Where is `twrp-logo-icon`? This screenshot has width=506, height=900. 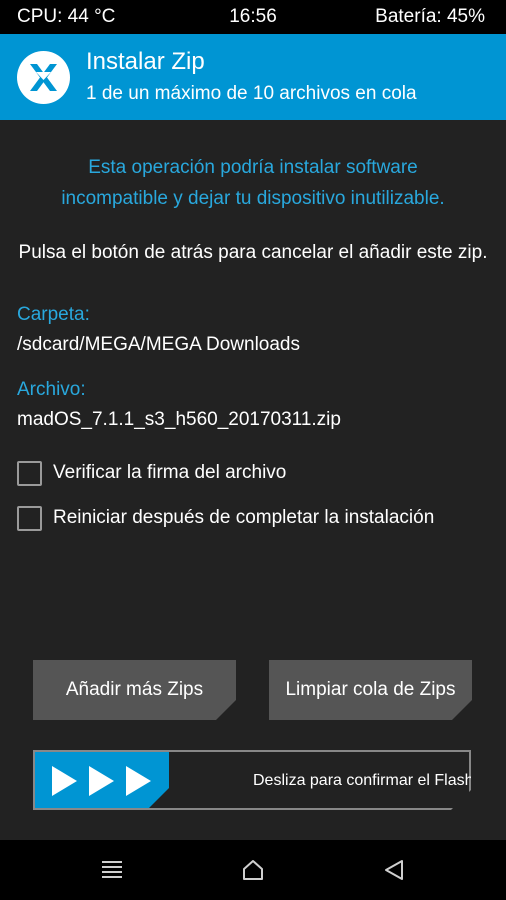
twrp-logo-icon is located at coordinates (43, 77).